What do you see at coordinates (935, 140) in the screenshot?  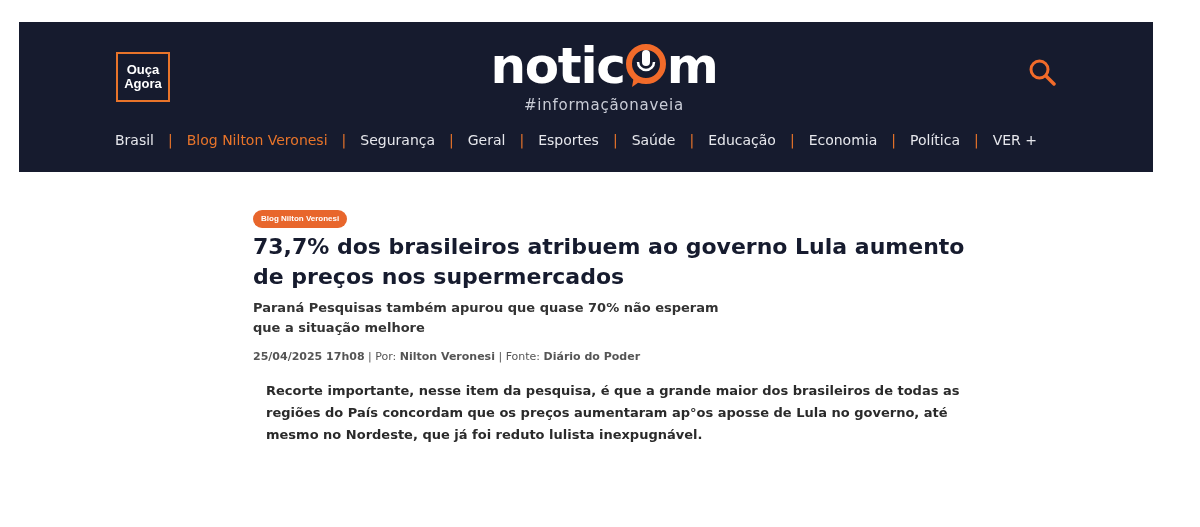 I see `nav-link: Política` at bounding box center [935, 140].